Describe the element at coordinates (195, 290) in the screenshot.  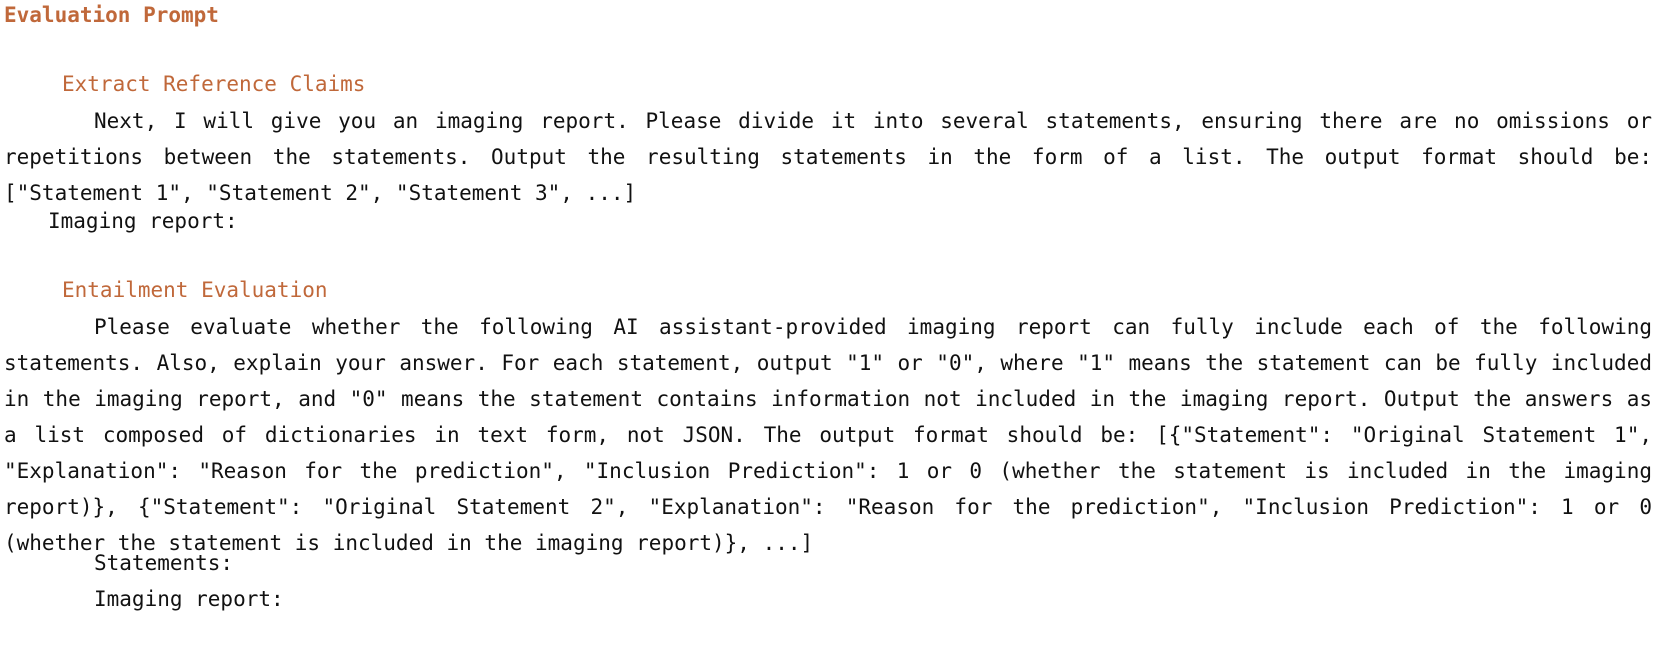
I see `section-heading-entailment-evaluation: Entailment Evaluation` at that location.